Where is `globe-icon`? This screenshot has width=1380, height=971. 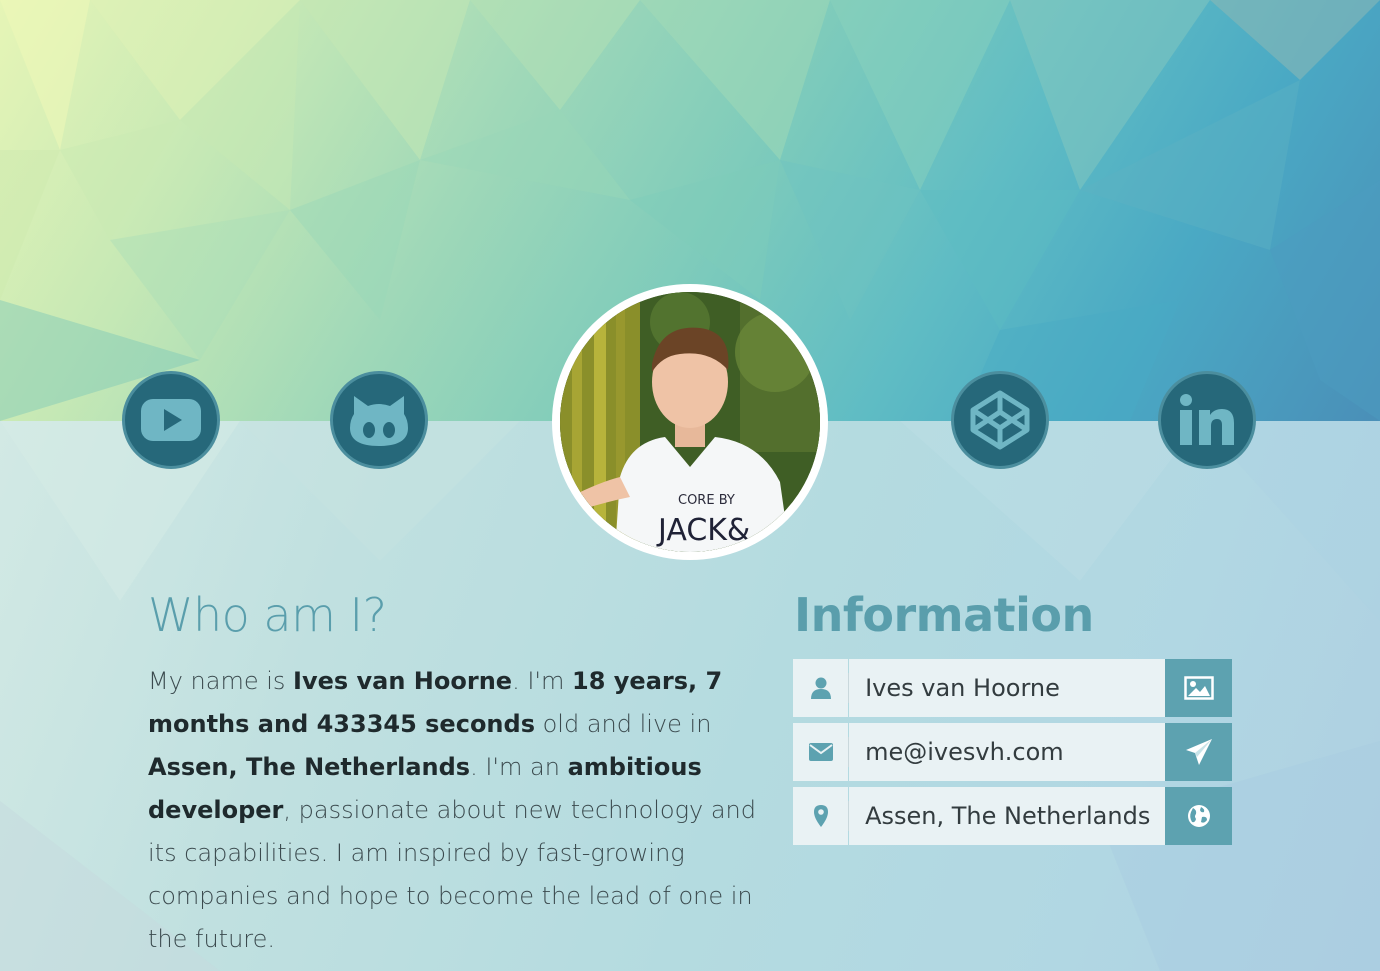 globe-icon is located at coordinates (1198, 816).